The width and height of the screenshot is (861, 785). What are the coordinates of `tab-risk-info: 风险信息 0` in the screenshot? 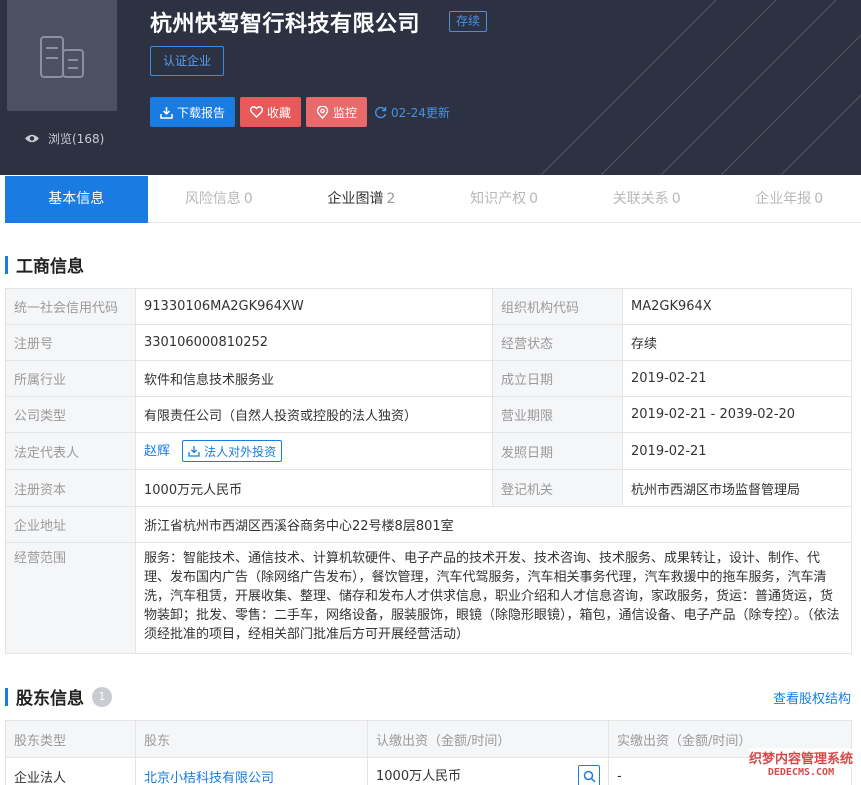 It's located at (219, 199).